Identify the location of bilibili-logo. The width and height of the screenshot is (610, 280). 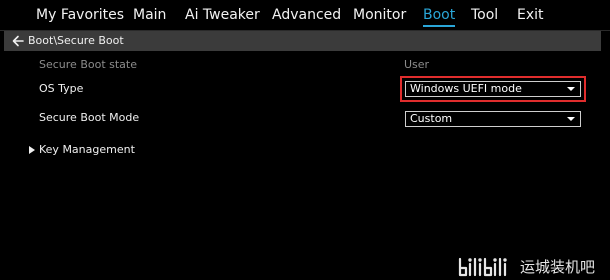
(482, 267).